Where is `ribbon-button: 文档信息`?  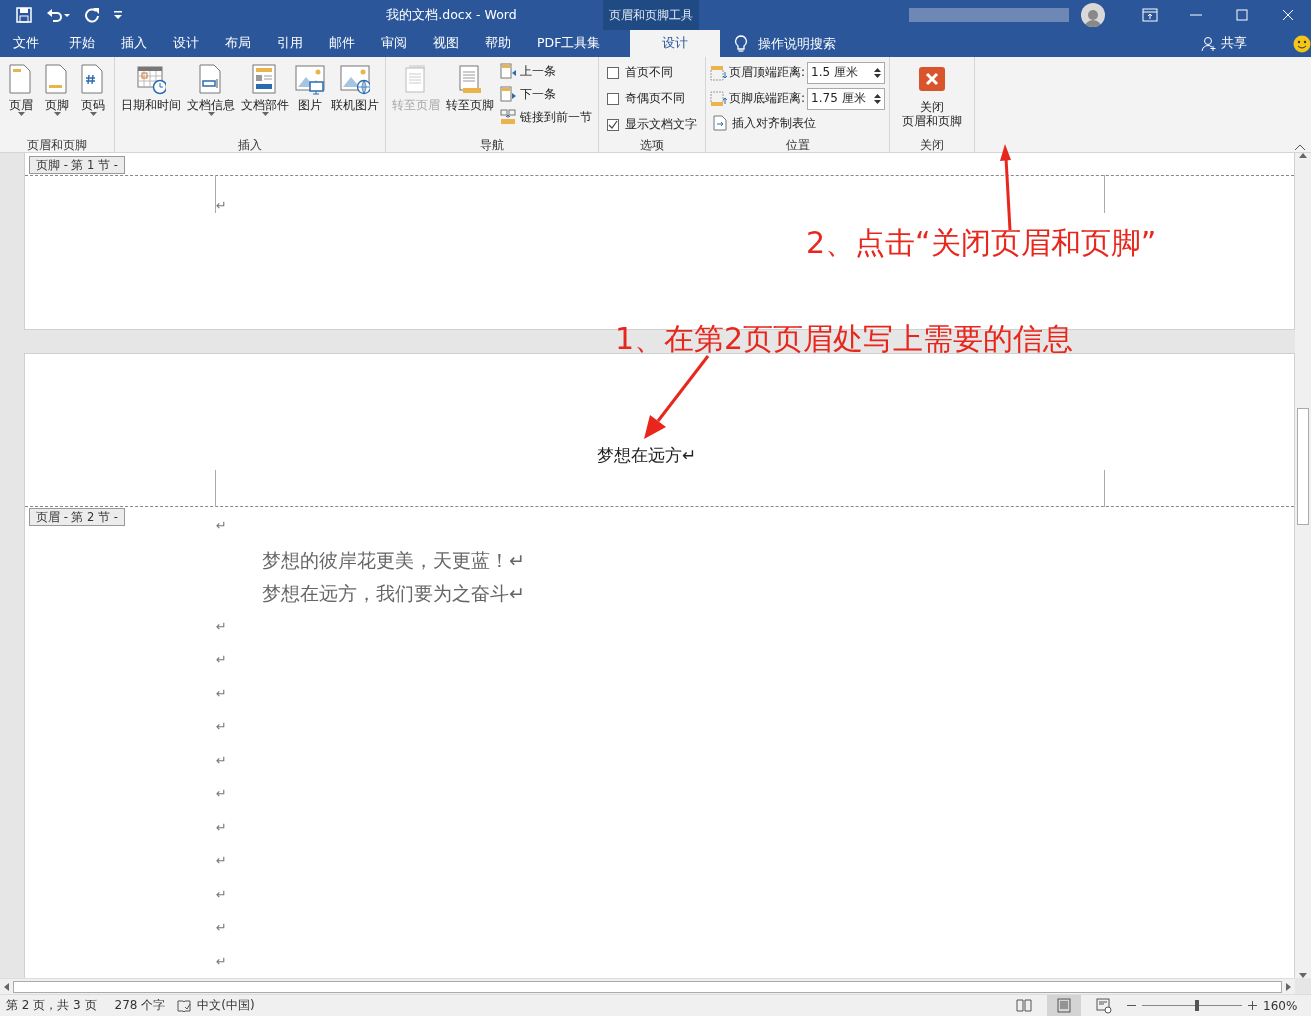 ribbon-button: 文档信息 is located at coordinates (211, 99).